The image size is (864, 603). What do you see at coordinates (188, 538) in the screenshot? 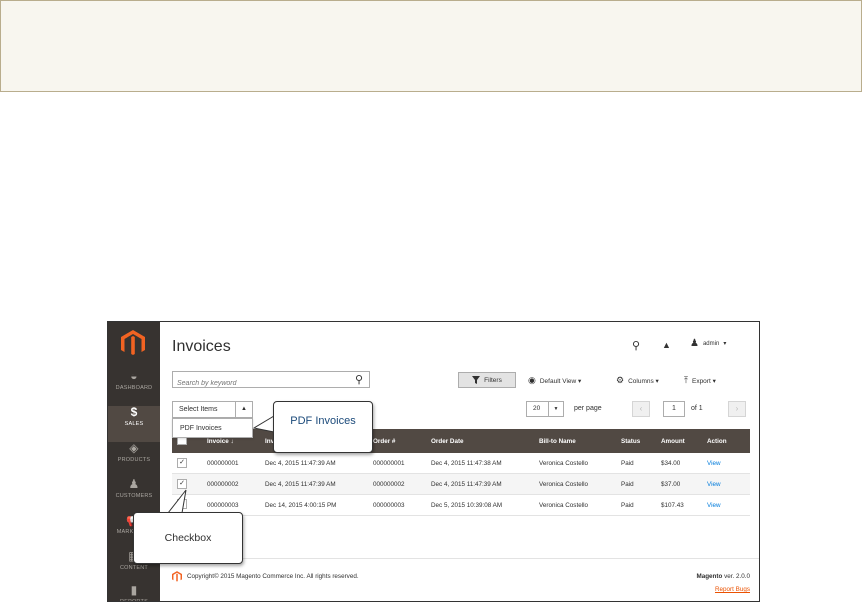
I see `checkbox-callout: Checkbox` at bounding box center [188, 538].